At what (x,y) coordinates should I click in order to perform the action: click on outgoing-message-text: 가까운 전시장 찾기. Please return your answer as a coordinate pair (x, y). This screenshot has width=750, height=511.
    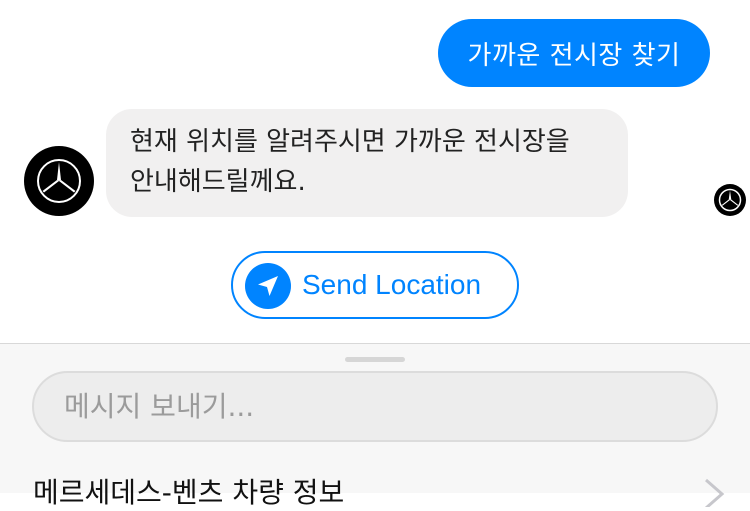
    Looking at the image, I should click on (574, 55).